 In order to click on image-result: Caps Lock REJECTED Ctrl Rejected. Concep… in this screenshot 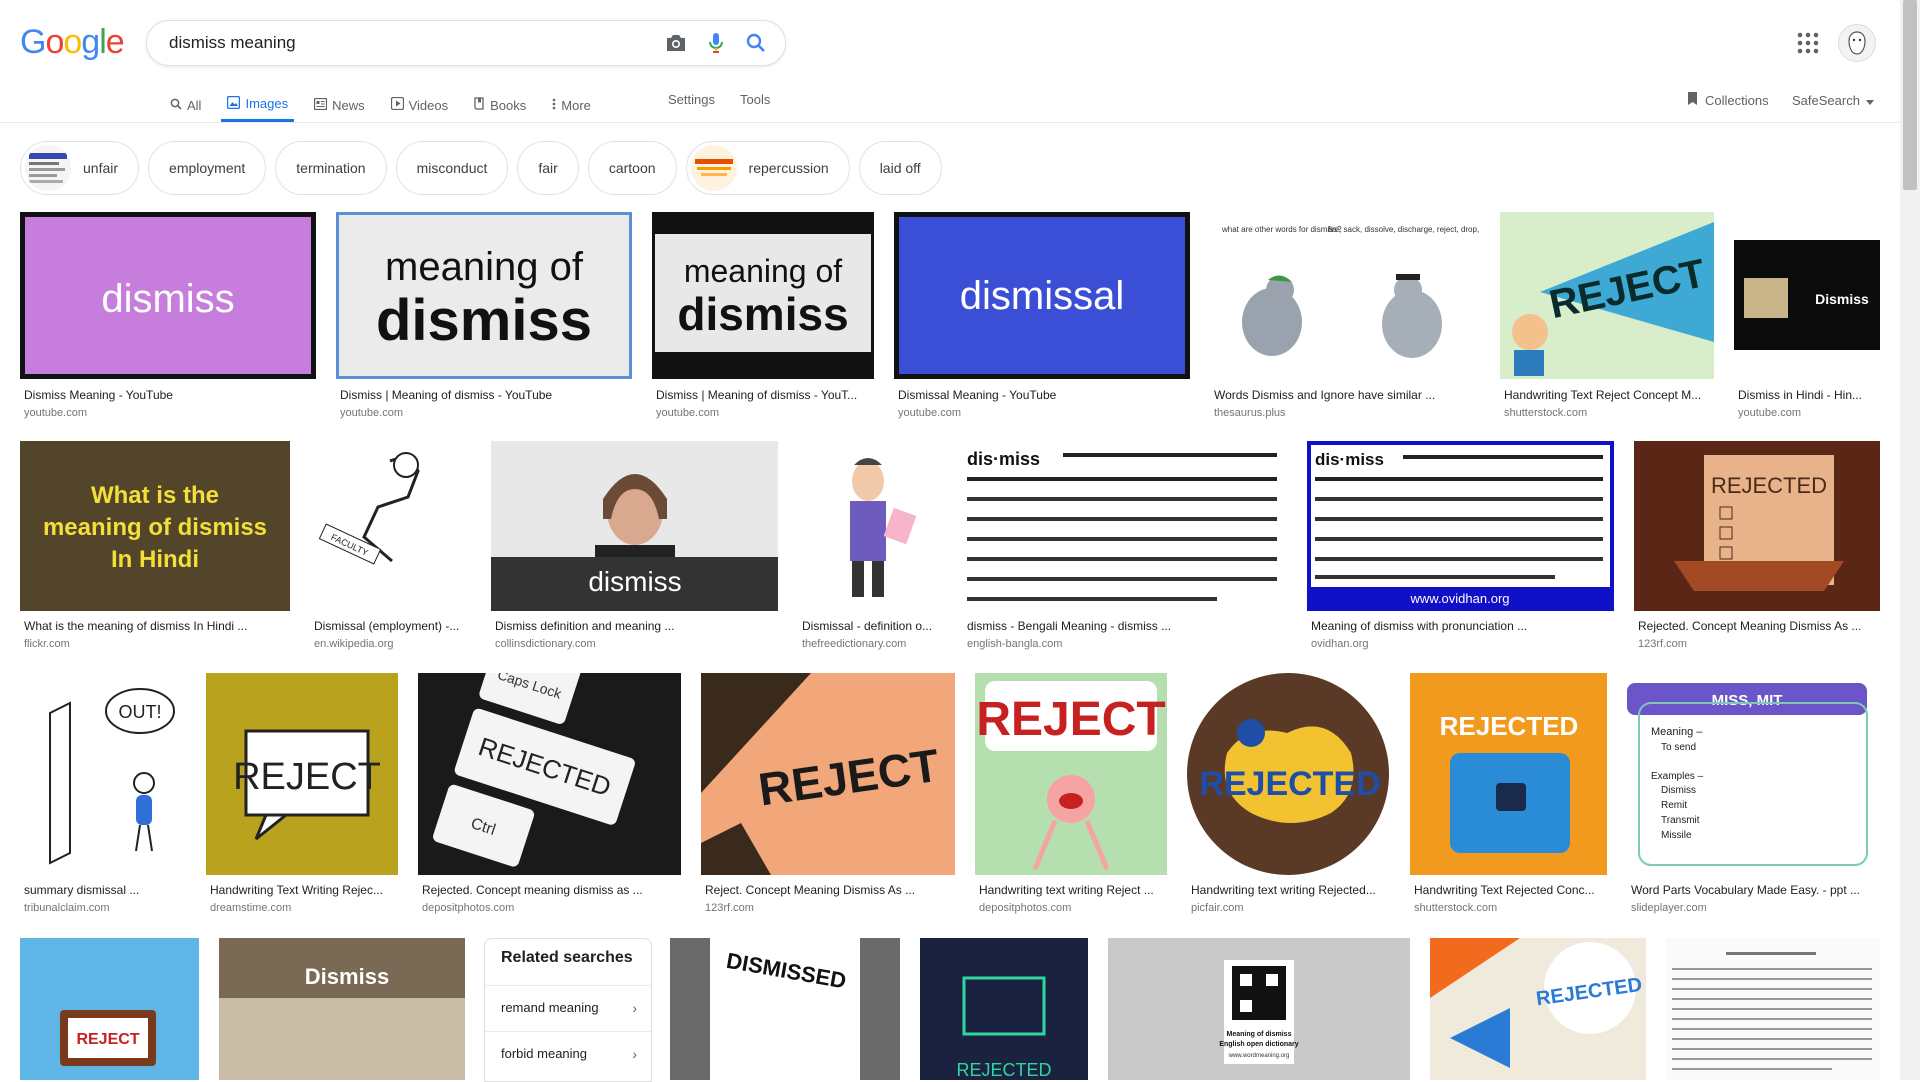, I will do `click(549, 795)`.